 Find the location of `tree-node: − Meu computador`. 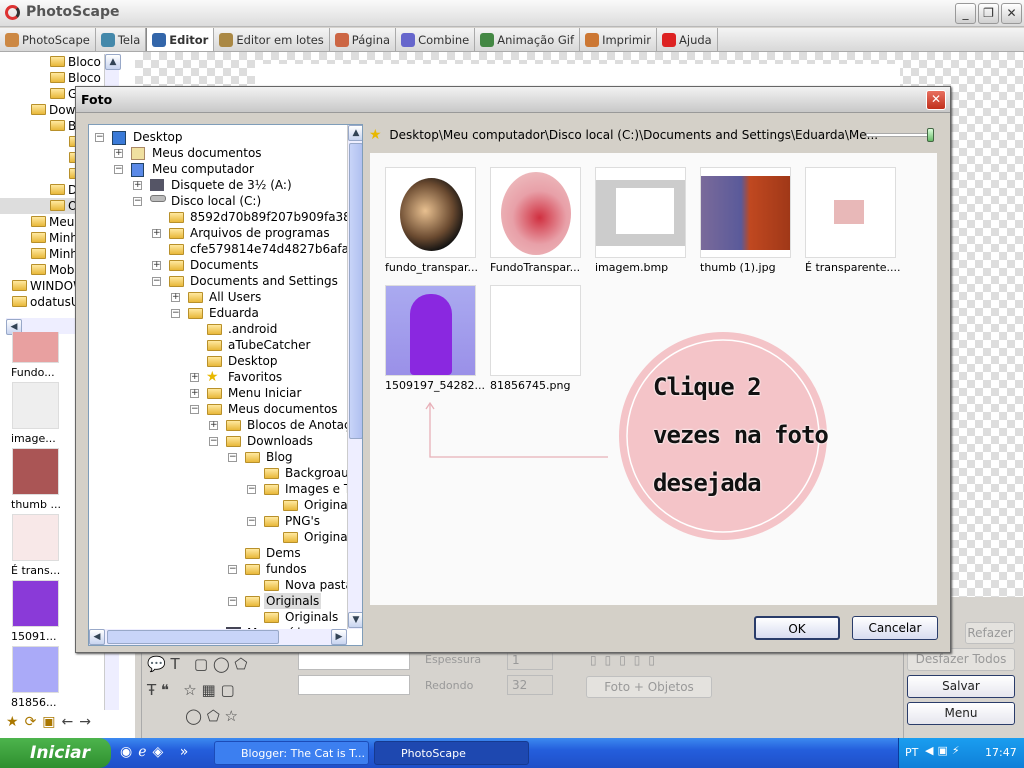

tree-node: − Meu computador is located at coordinates (218, 169).